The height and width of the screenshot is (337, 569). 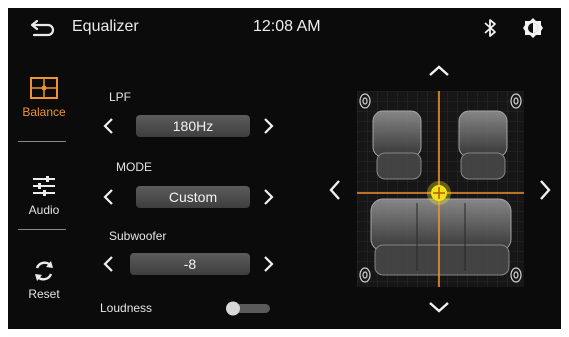 I want to click on bluetooth-icon, so click(x=490, y=28).